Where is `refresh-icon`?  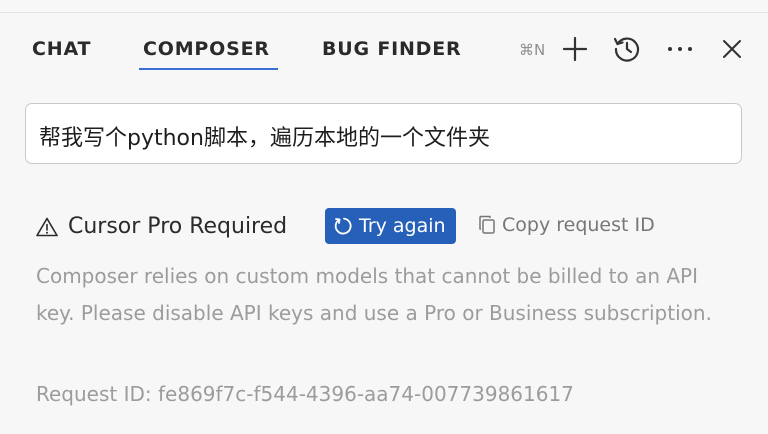
refresh-icon is located at coordinates (343, 226).